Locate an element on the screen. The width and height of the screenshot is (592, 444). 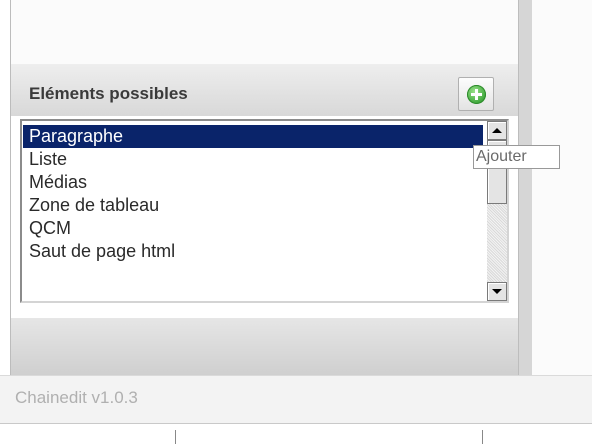
arrow-up-icon is located at coordinates (497, 130).